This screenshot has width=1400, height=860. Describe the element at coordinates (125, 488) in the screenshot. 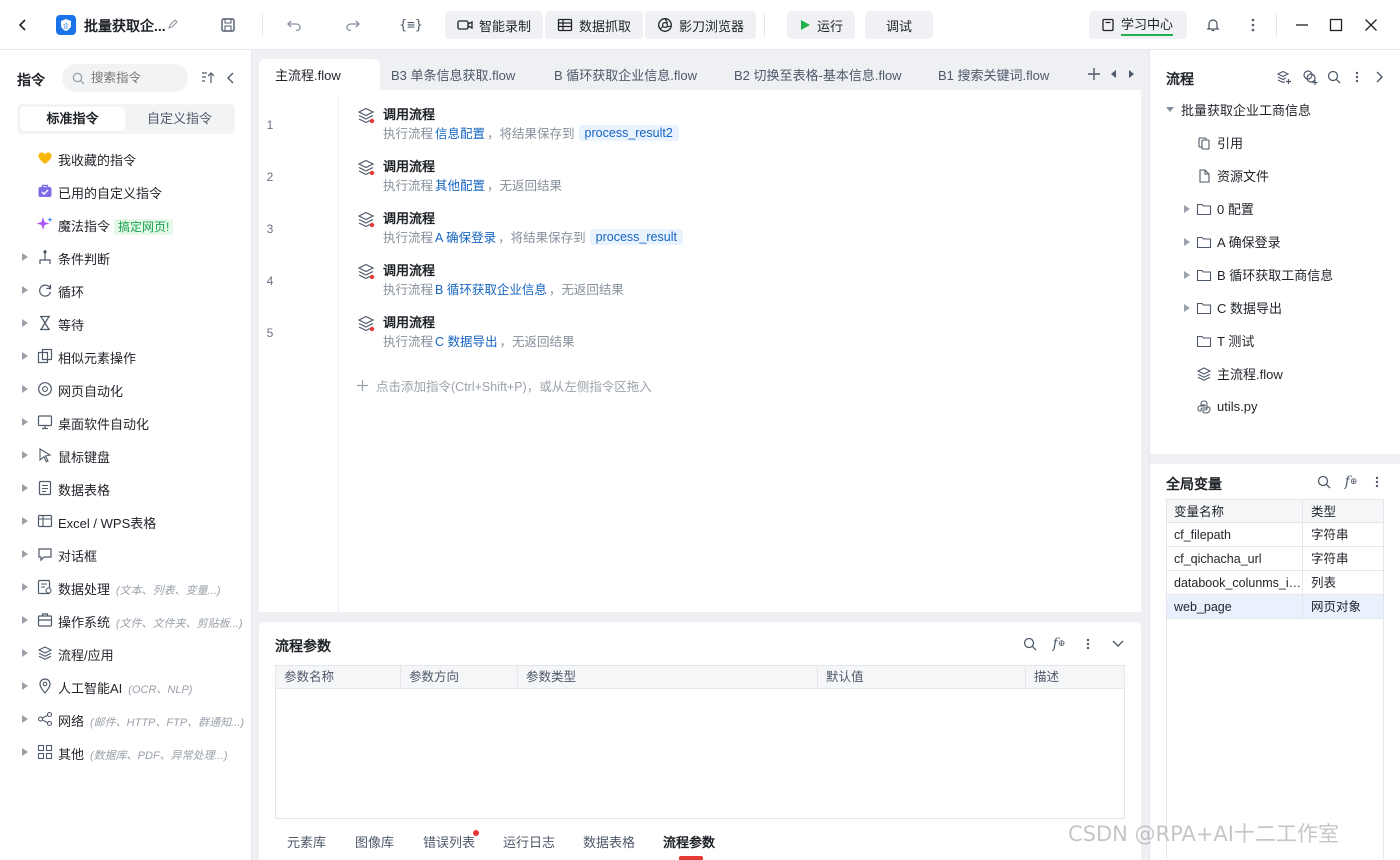

I see `category-item: 数据表格` at that location.